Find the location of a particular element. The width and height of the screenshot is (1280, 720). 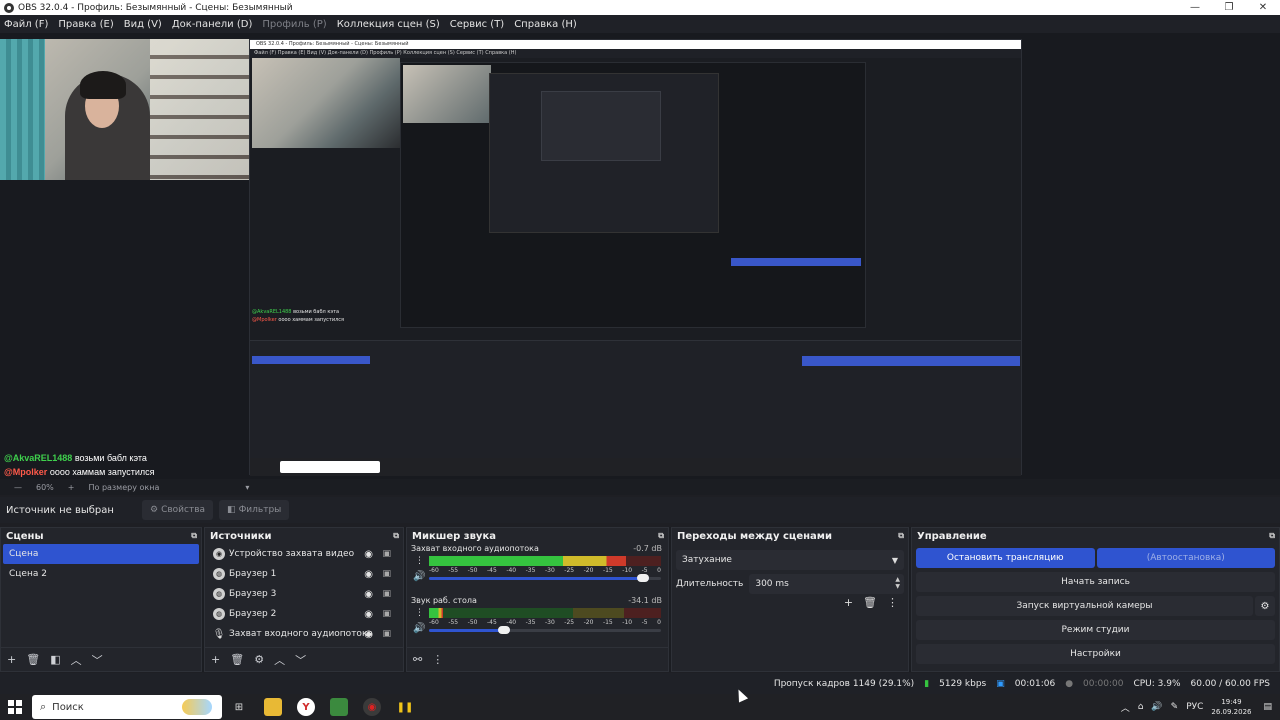

obs-taskbar-icon: ◉ is located at coordinates (372, 707).